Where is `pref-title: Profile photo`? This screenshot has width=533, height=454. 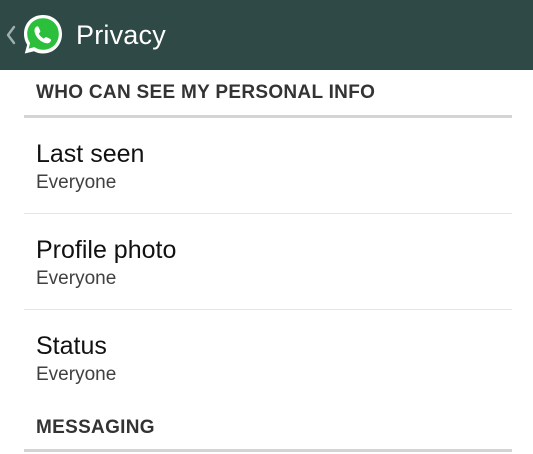
pref-title: Profile photo is located at coordinates (106, 250).